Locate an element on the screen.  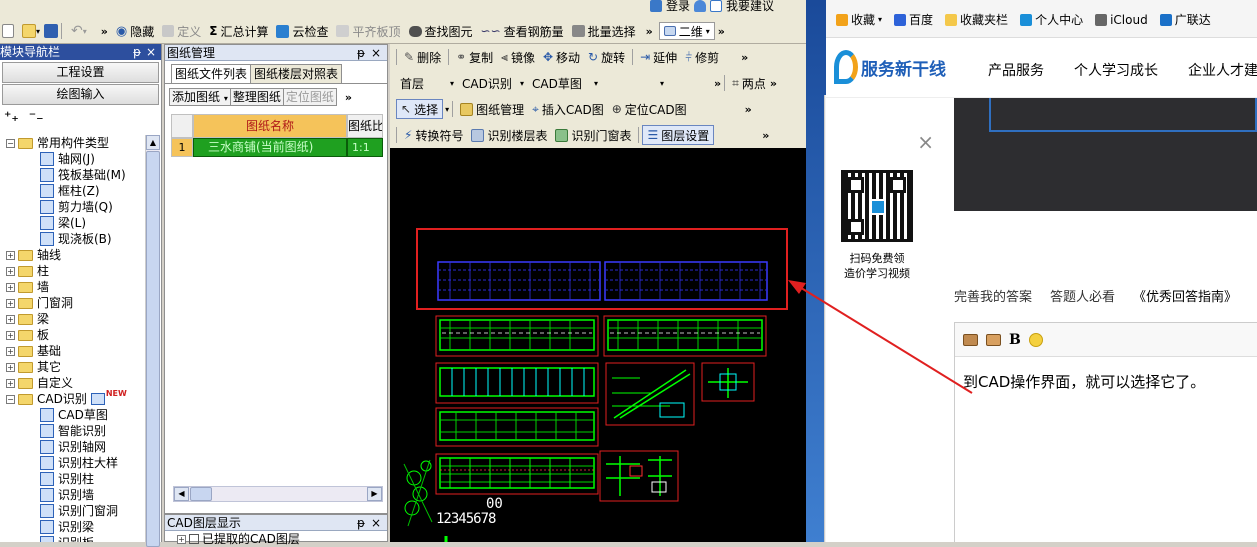
select-dropdown-arrow: ▾ is located at coordinates (447, 109).